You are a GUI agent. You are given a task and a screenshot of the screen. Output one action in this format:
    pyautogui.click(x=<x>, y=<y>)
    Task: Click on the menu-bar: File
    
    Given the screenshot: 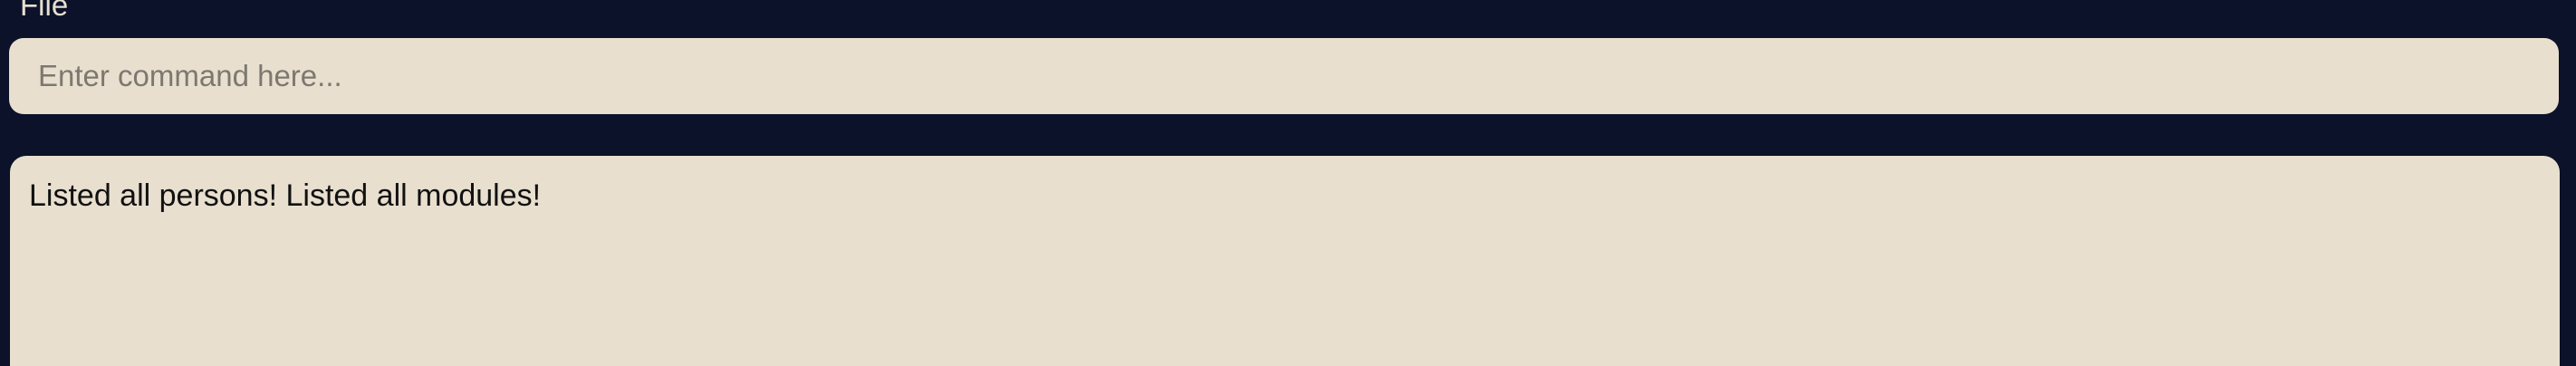 What is the action you would take?
    pyautogui.click(x=1288, y=12)
    